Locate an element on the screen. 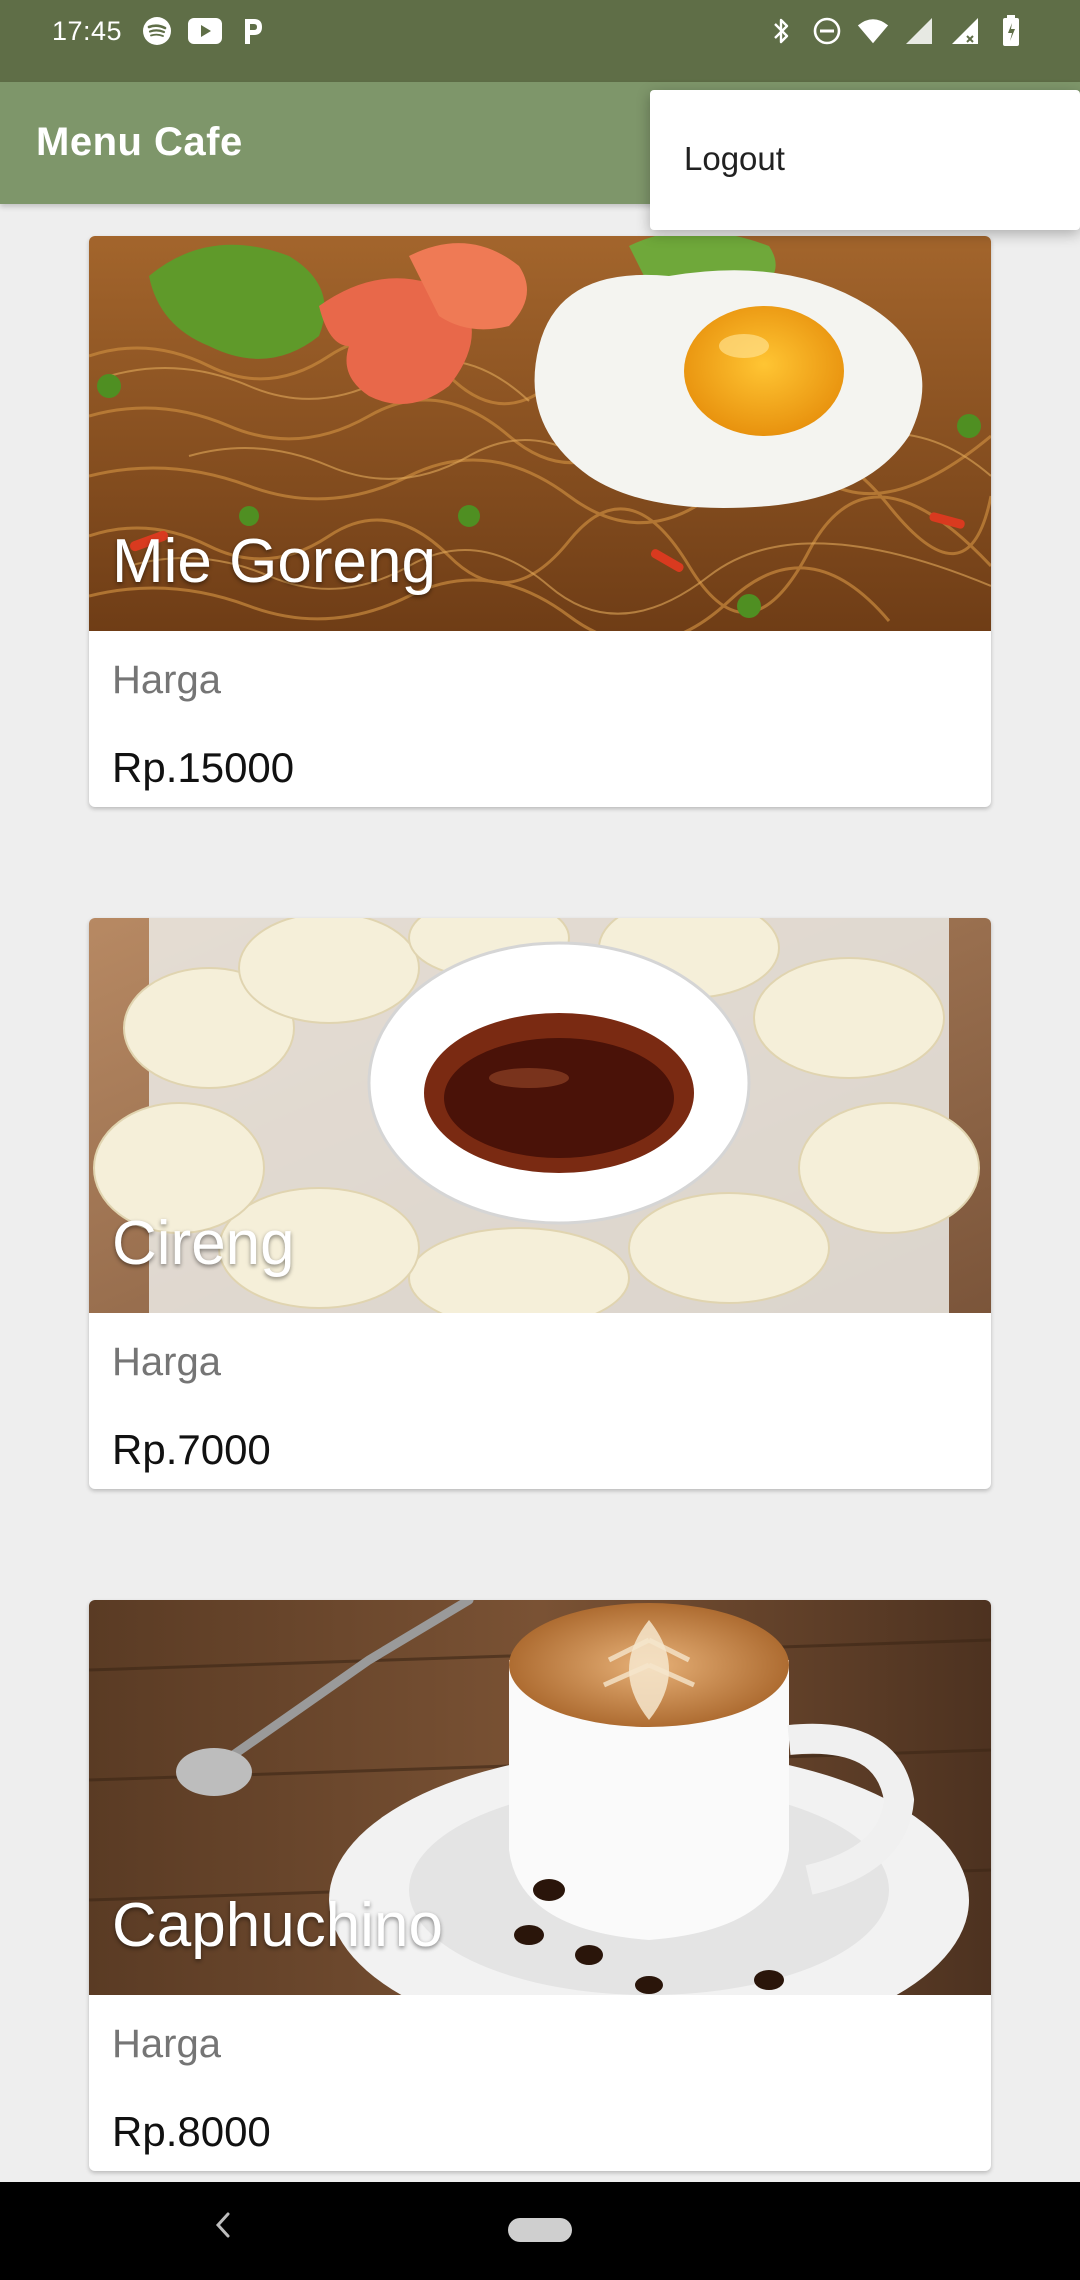 Image resolution: width=1080 pixels, height=2280 pixels. app-title: Menu Cafe is located at coordinates (139, 142).